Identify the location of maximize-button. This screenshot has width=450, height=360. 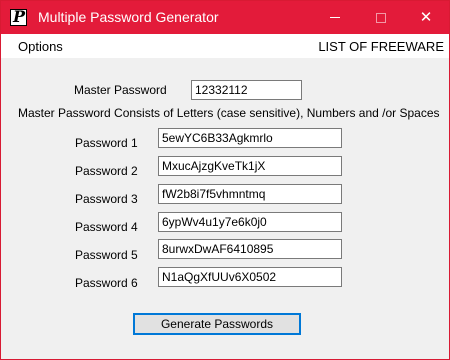
(381, 17).